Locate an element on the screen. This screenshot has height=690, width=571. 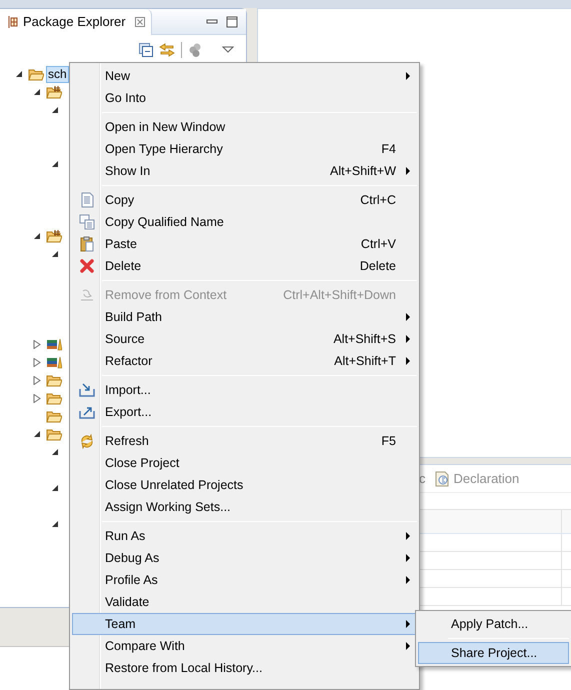
import-icon is located at coordinates (87, 390).